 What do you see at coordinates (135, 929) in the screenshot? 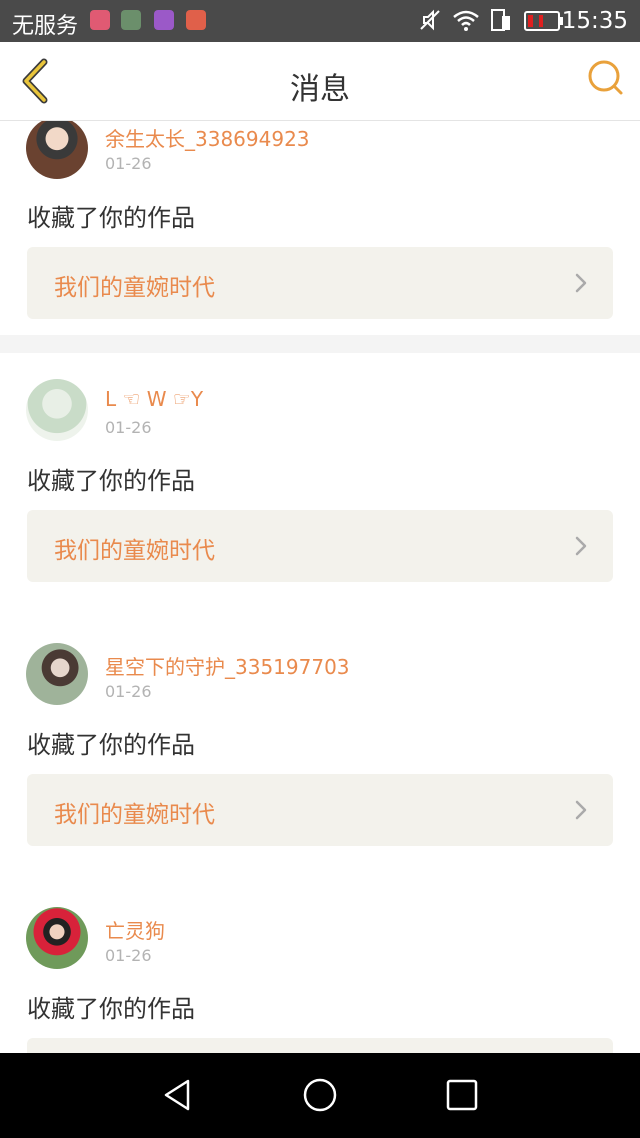
I see `username: 亡灵狗` at bounding box center [135, 929].